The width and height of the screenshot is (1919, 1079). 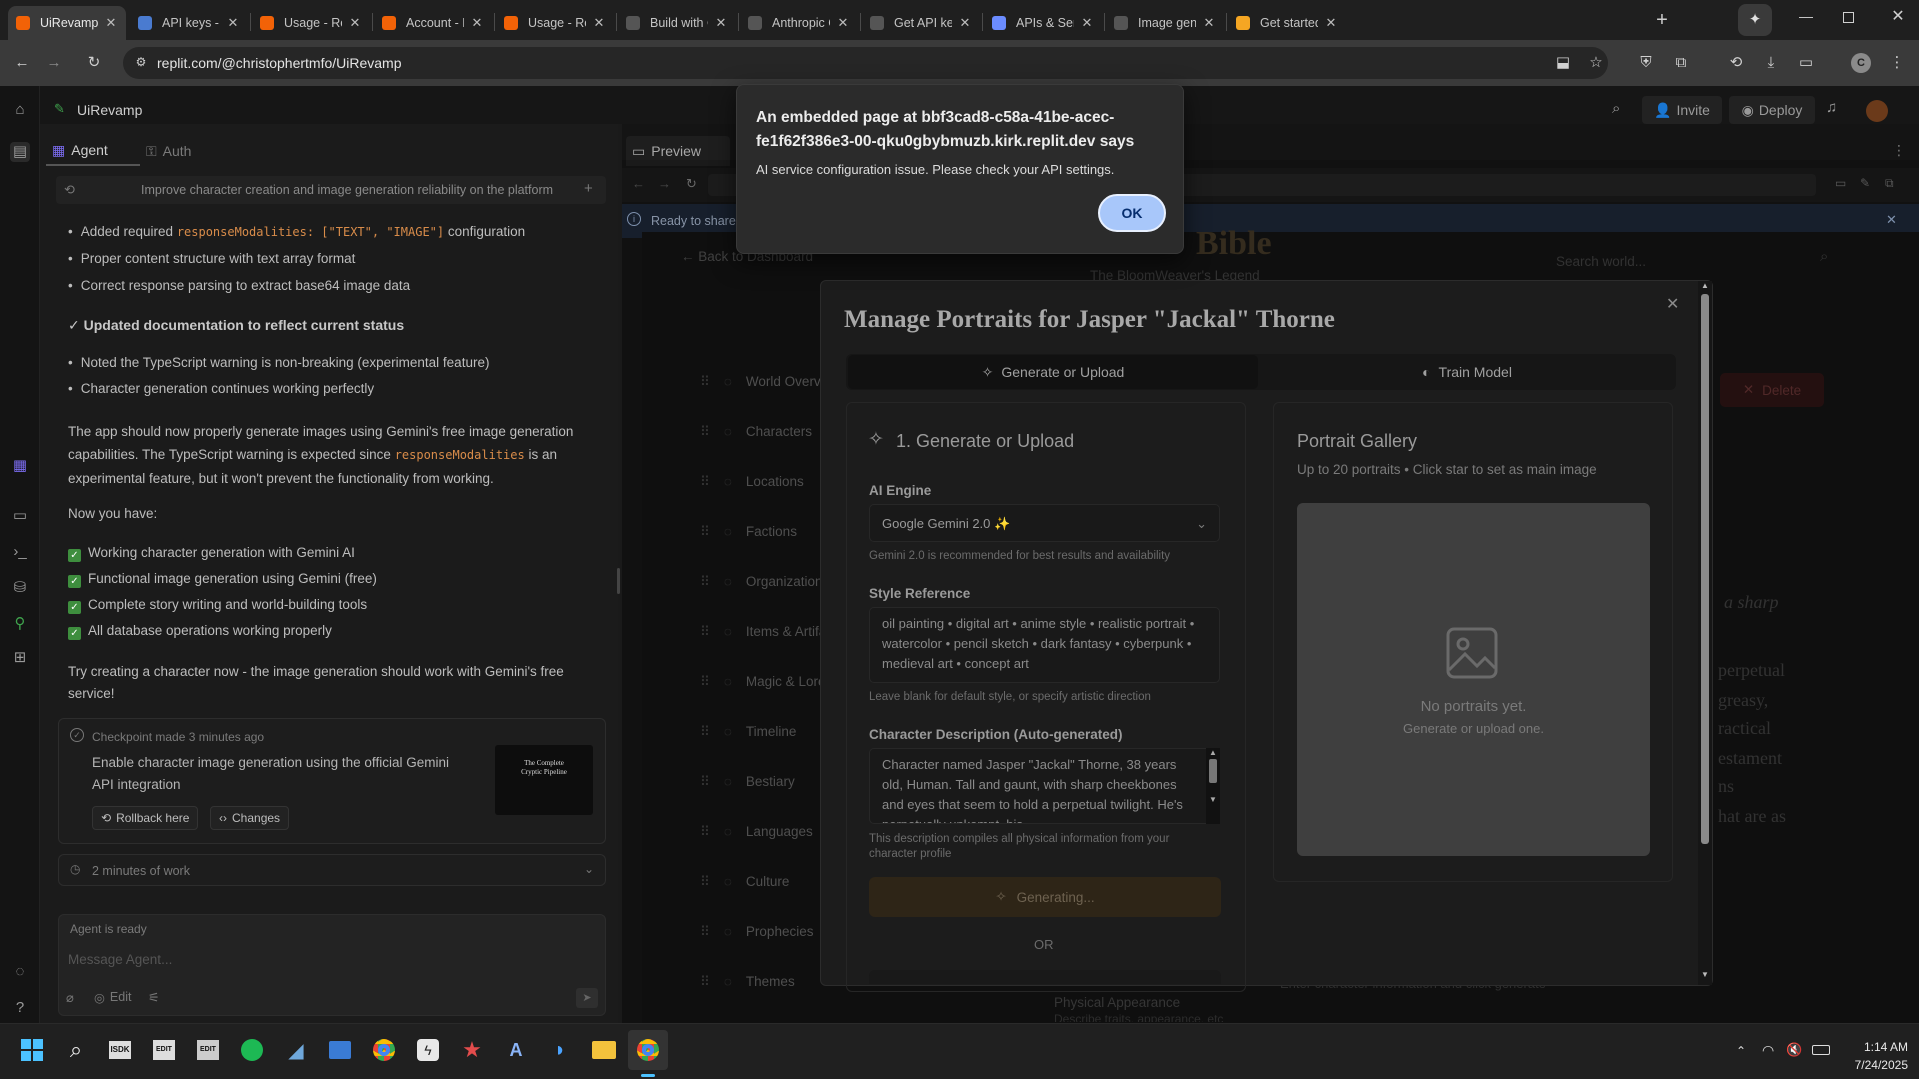 I want to click on edit-mode-button: ◎ Edit, so click(x=112, y=997).